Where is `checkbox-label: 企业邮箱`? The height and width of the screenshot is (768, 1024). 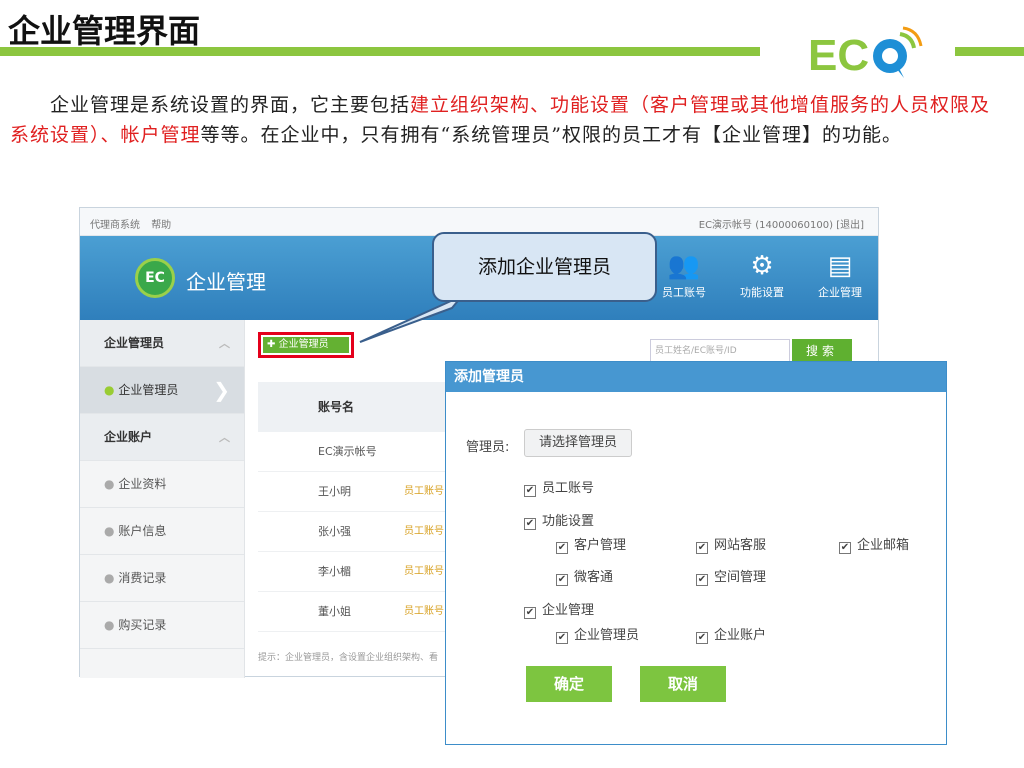 checkbox-label: 企业邮箱 is located at coordinates (883, 545).